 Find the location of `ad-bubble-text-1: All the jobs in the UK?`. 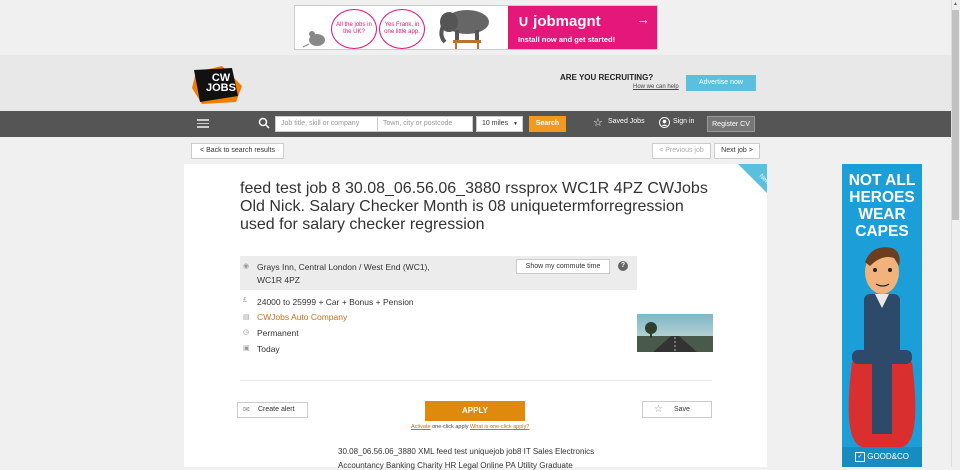

ad-bubble-text-1: All the jobs in the UK? is located at coordinates (354, 28).